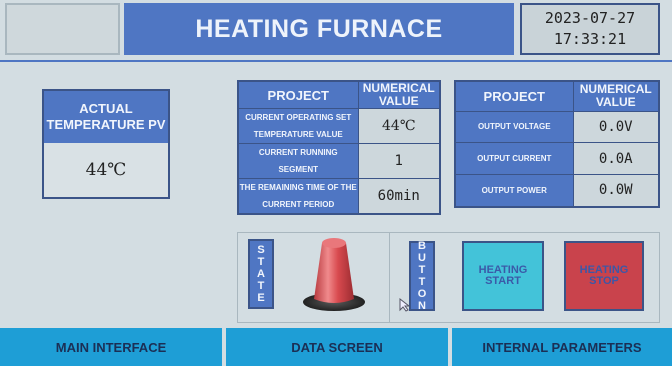  I want to click on nav-main-interface: MAIN INTERFACE, so click(111, 347).